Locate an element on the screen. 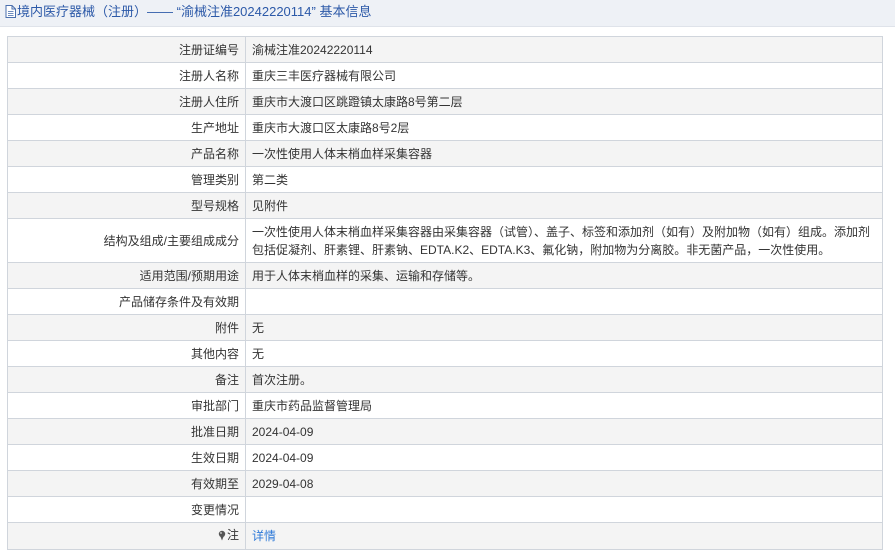 The height and width of the screenshot is (550, 895). row-value: 重庆市大渡口区跳蹬镇太康路8号第二层 is located at coordinates (564, 101).